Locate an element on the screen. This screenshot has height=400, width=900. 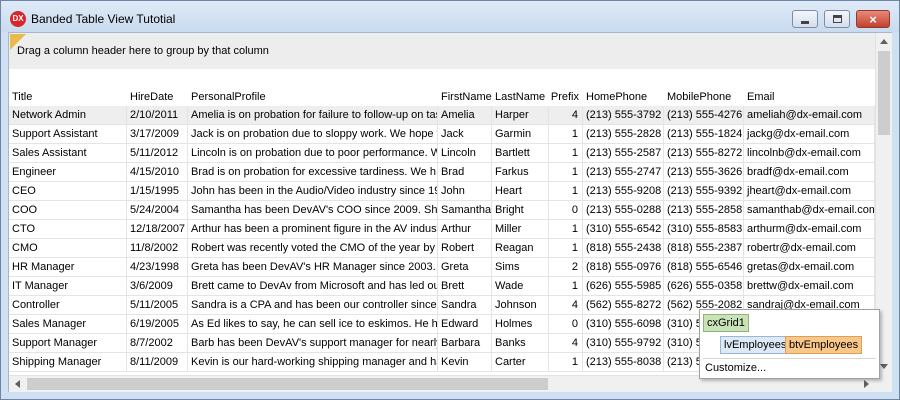
cell-hire-date: 5/24/2004 is located at coordinates (157, 210).